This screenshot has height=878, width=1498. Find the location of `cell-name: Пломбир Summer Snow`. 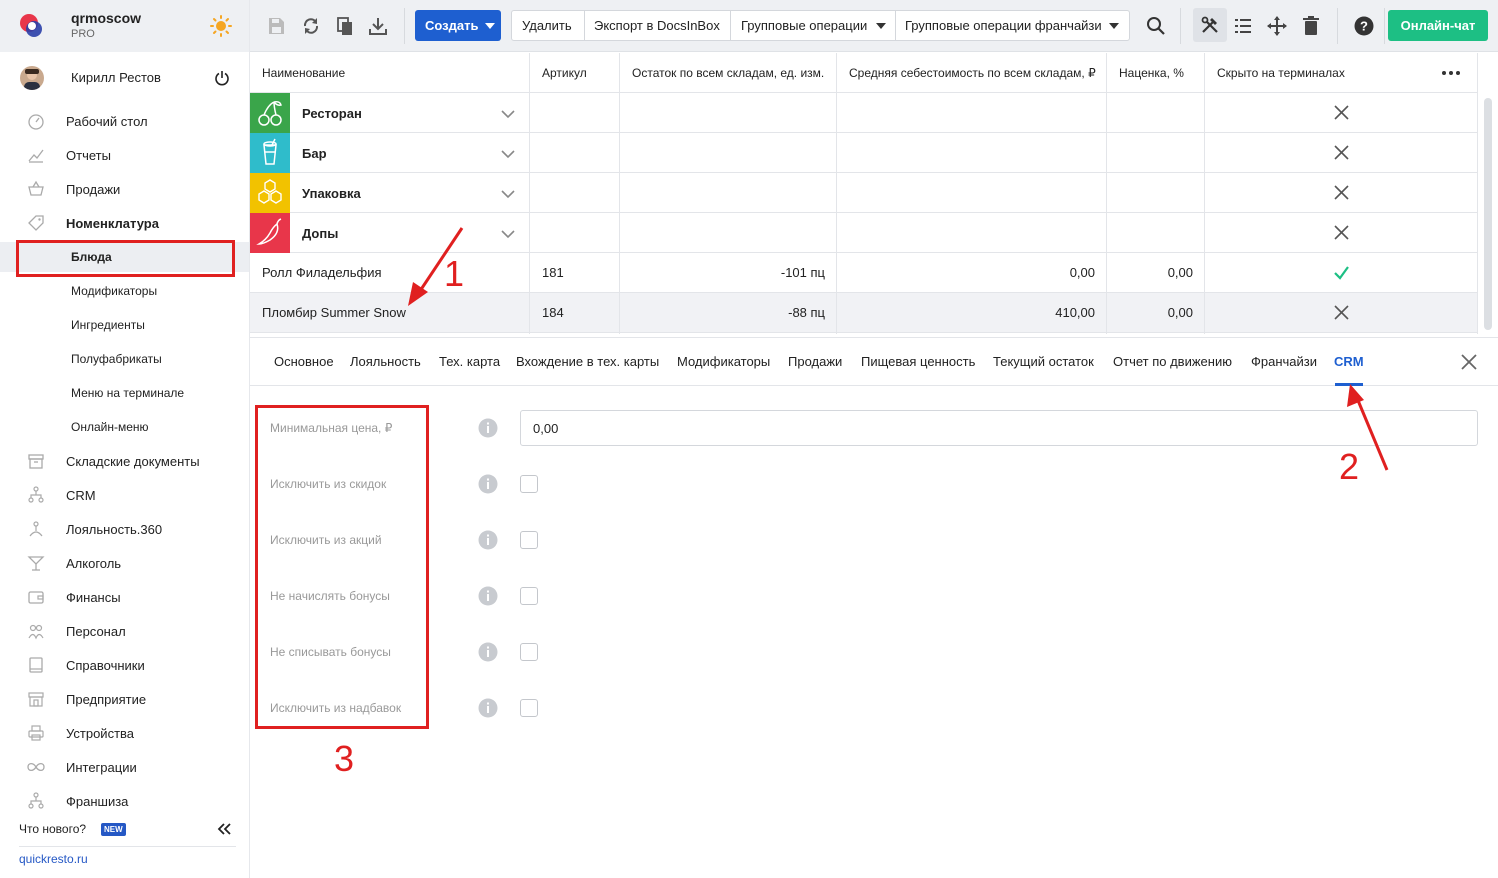

cell-name: Пломбир Summer Snow is located at coordinates (334, 312).